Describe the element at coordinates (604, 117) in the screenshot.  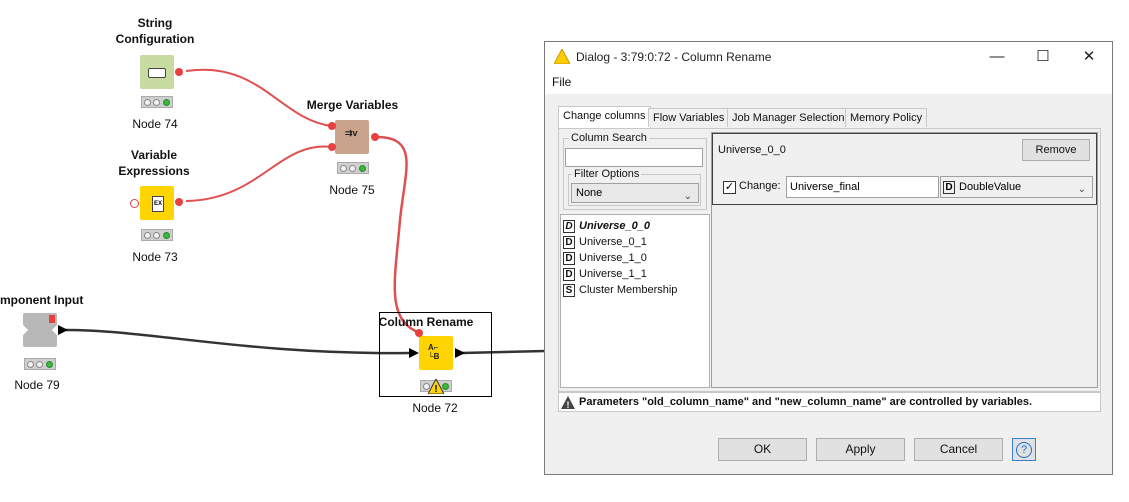
I see `tab-change-columns: Change columns` at that location.